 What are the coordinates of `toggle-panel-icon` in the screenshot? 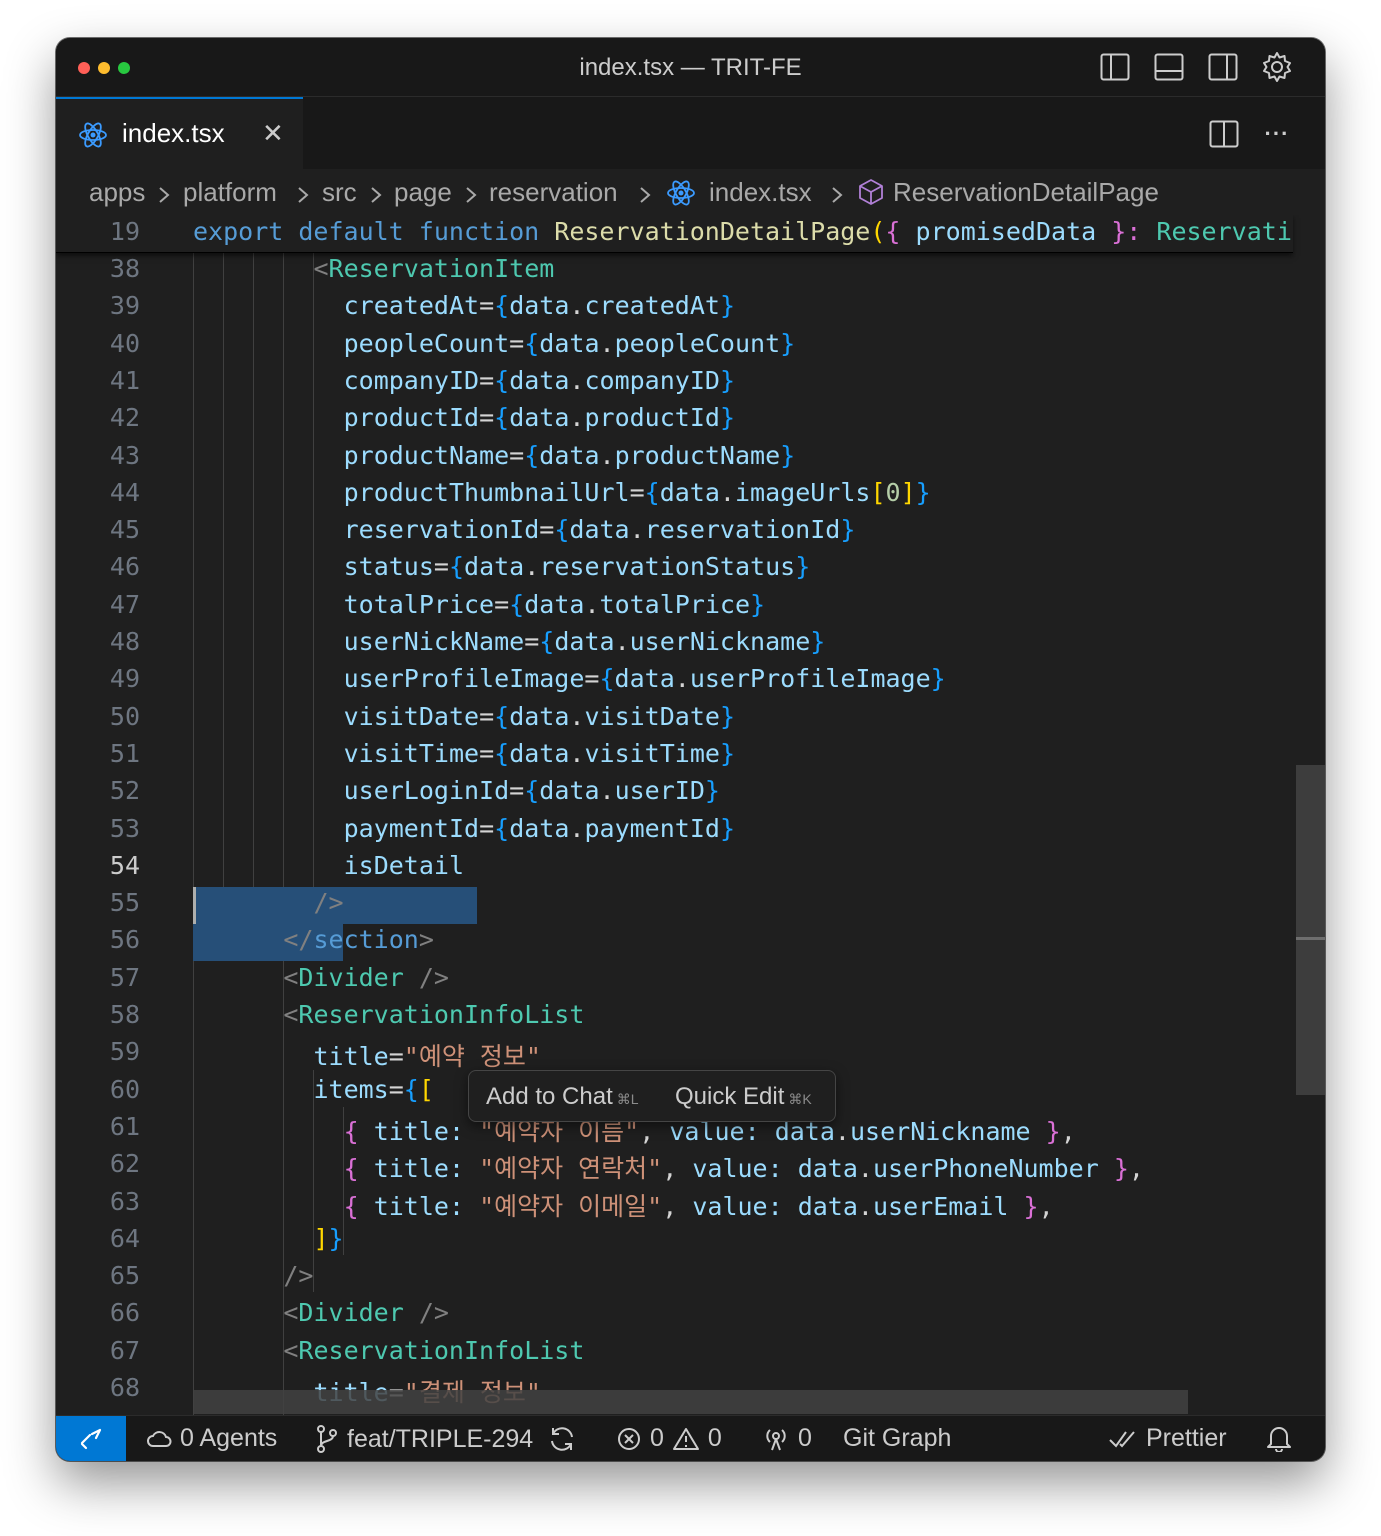 It's located at (1169, 67).